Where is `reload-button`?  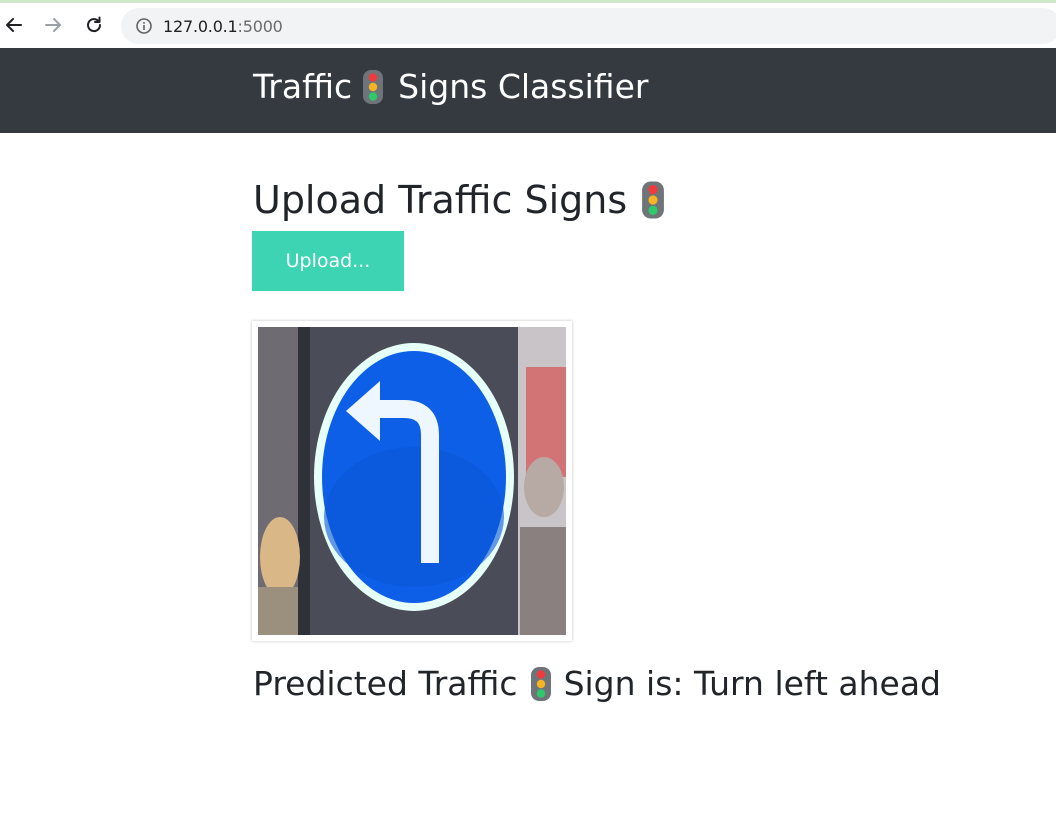
reload-button is located at coordinates (94, 25).